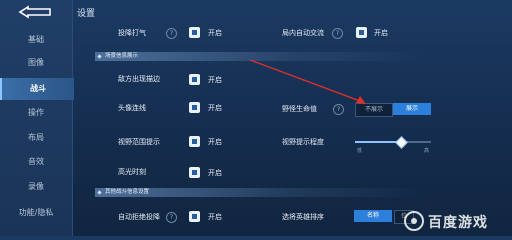 The width and height of the screenshot is (512, 240). What do you see at coordinates (307, 81) in the screenshot?
I see `red-arrow-annotation` at bounding box center [307, 81].